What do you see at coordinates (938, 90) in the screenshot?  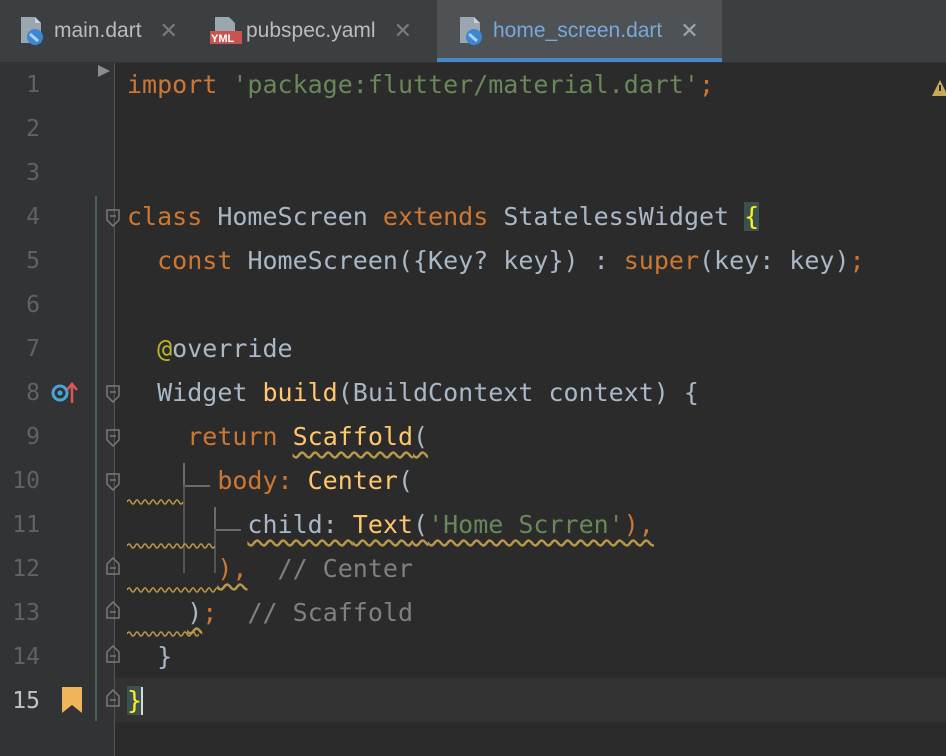 I see `warning-icon` at bounding box center [938, 90].